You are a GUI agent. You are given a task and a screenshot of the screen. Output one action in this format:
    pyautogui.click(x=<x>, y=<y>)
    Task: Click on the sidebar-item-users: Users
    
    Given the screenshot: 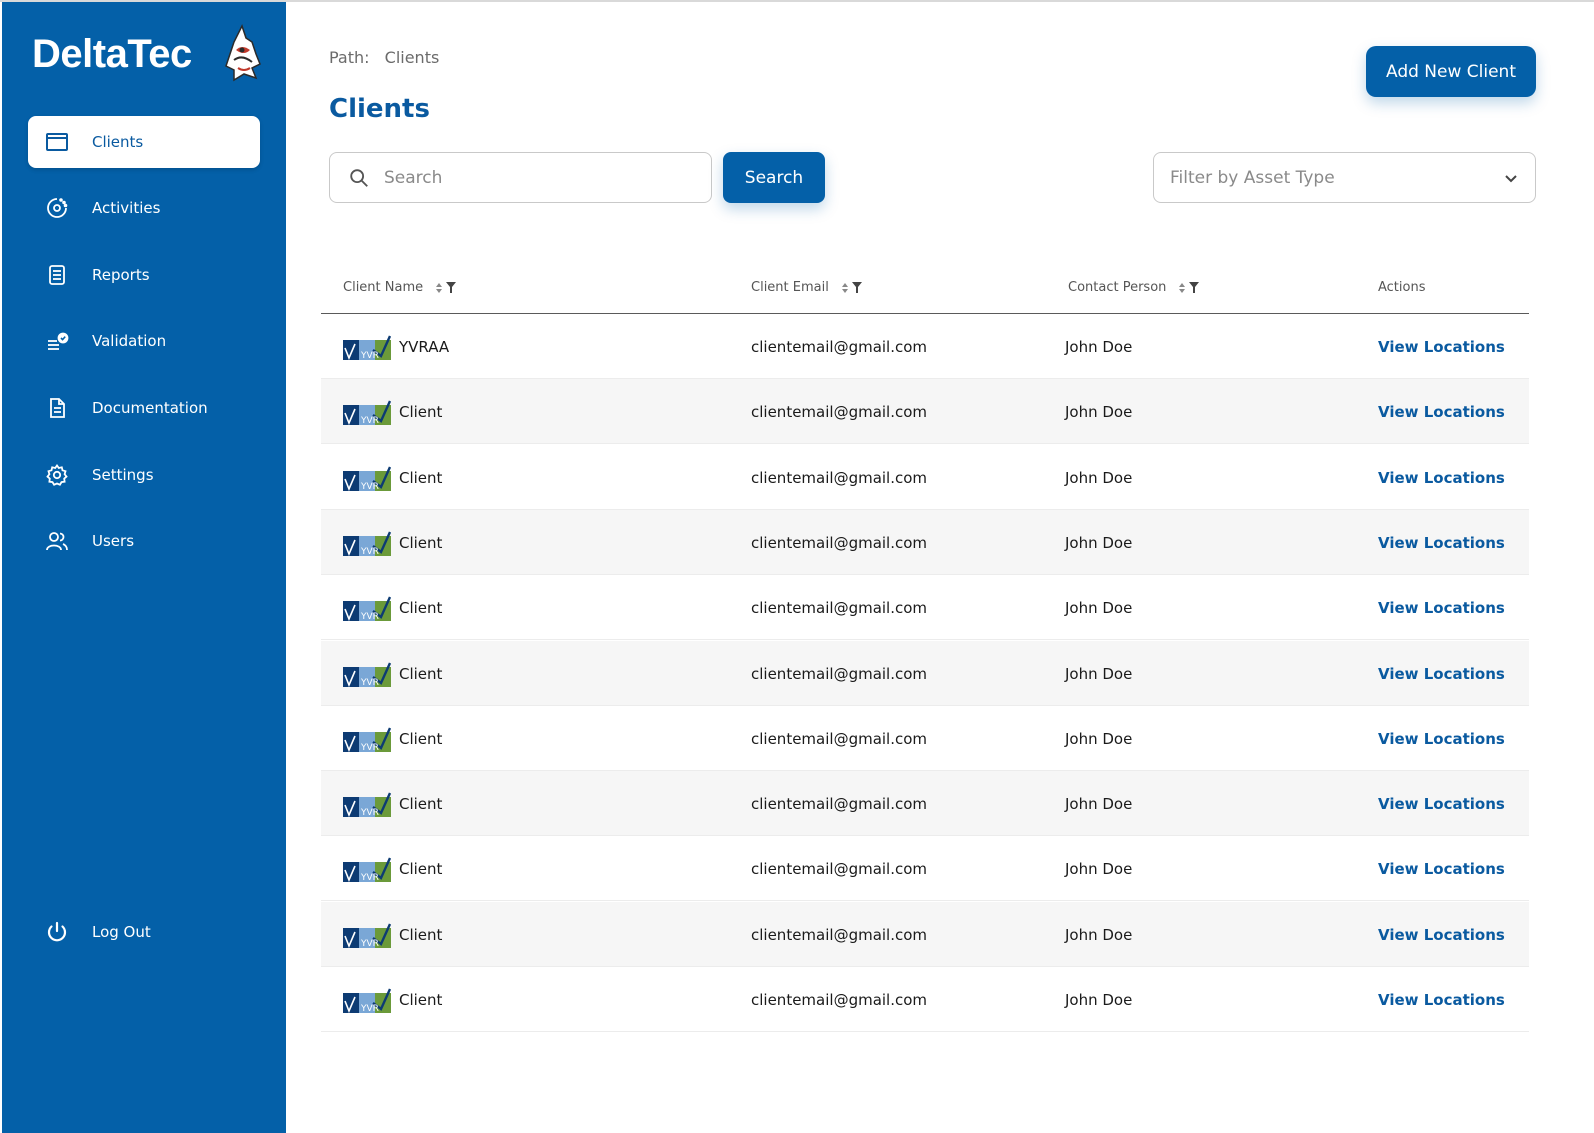 What is the action you would take?
    pyautogui.click(x=144, y=541)
    